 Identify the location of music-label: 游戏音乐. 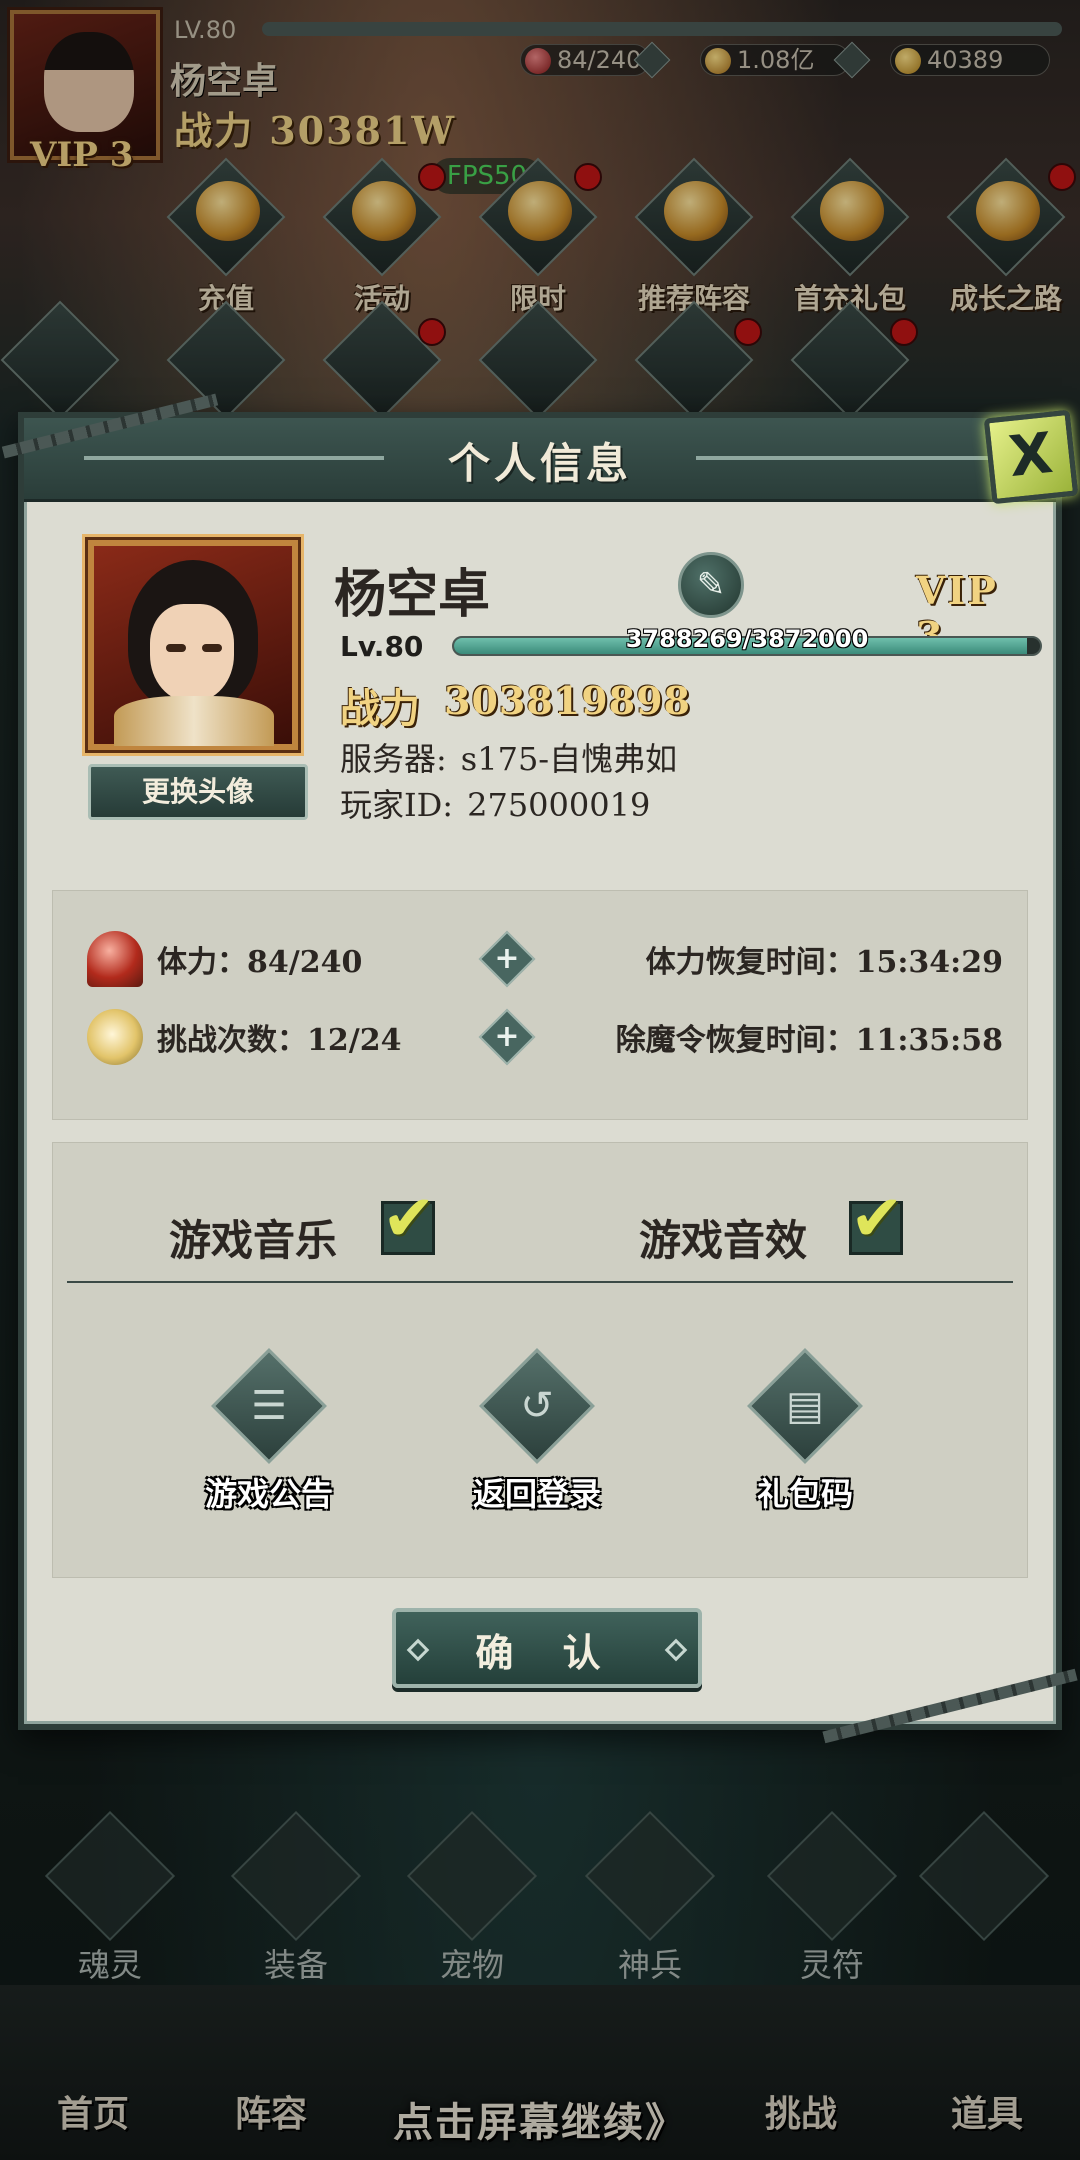
(253, 1240).